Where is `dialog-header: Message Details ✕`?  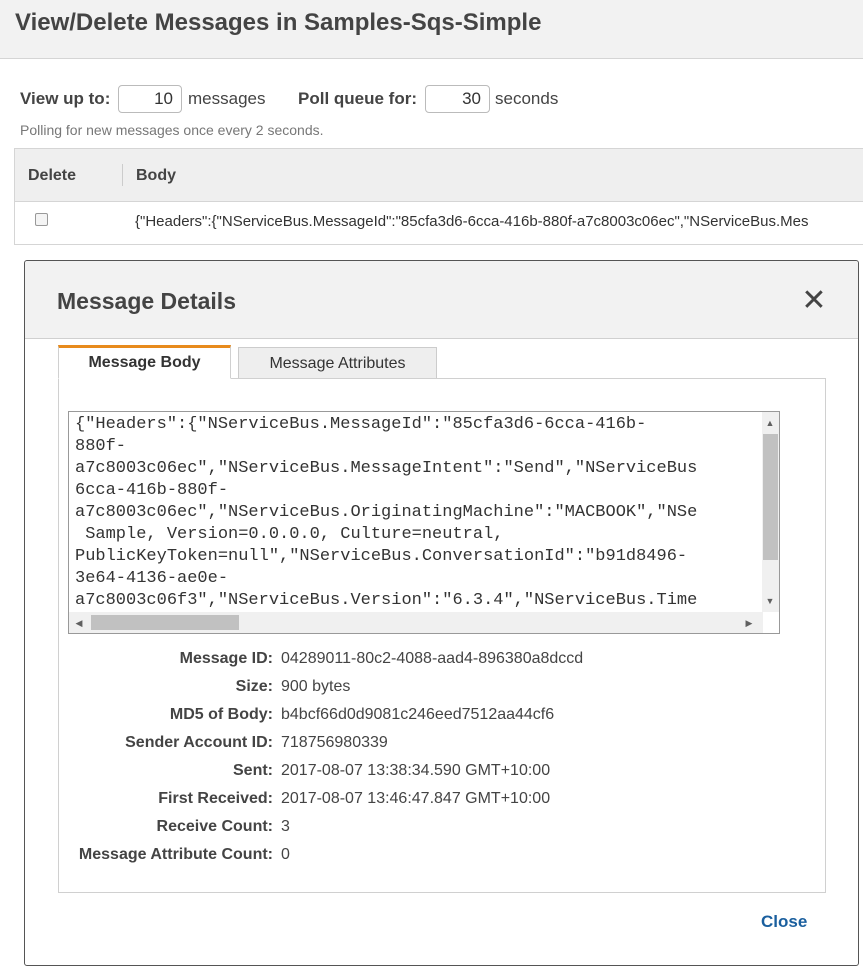
dialog-header: Message Details ✕ is located at coordinates (441, 300).